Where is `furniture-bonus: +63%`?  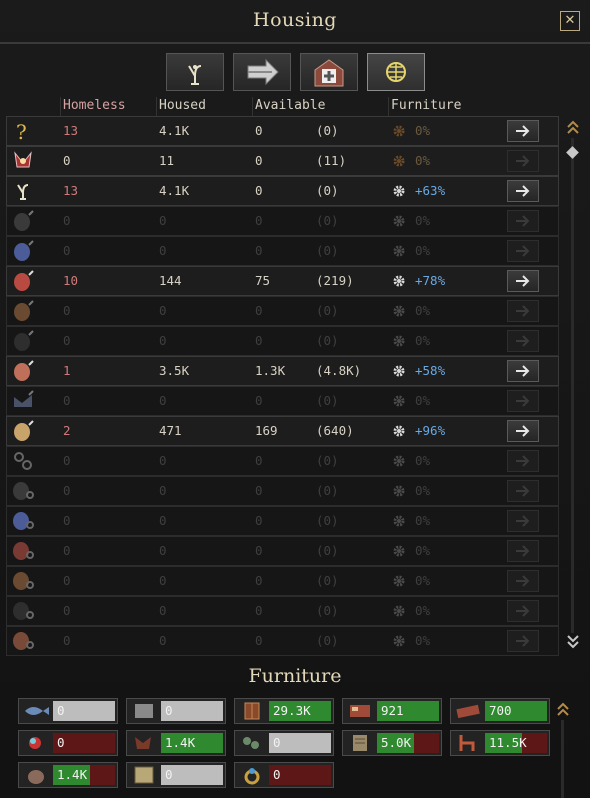 furniture-bonus: +63% is located at coordinates (430, 190).